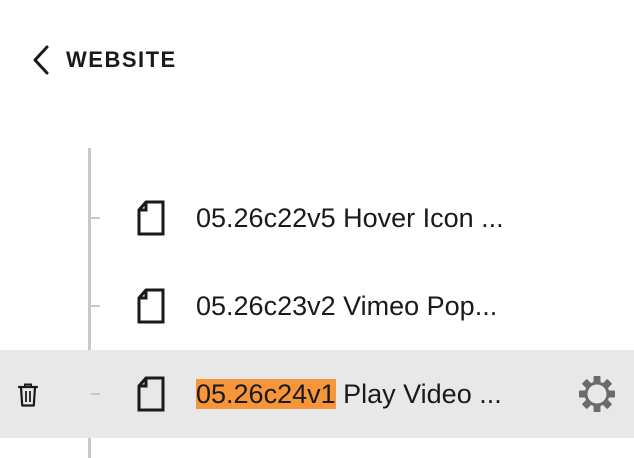  I want to click on gear-icon, so click(597, 394).